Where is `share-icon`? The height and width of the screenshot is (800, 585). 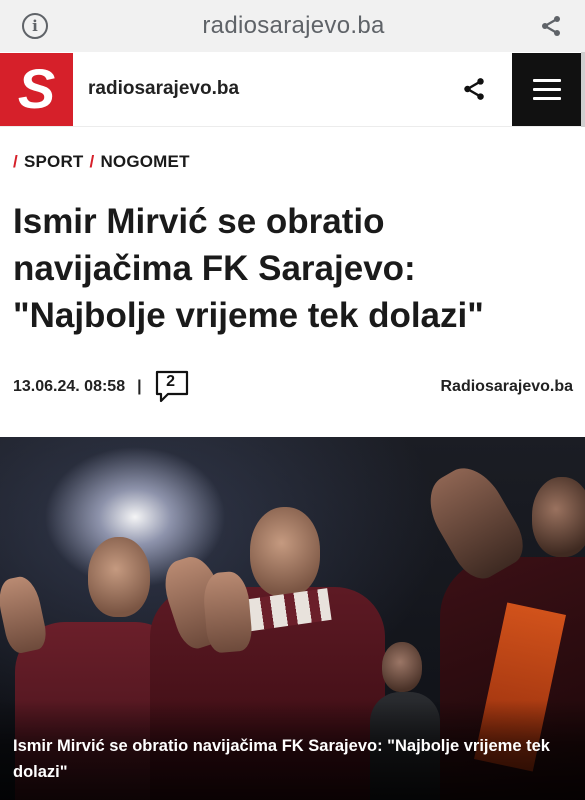 share-icon is located at coordinates (474, 89).